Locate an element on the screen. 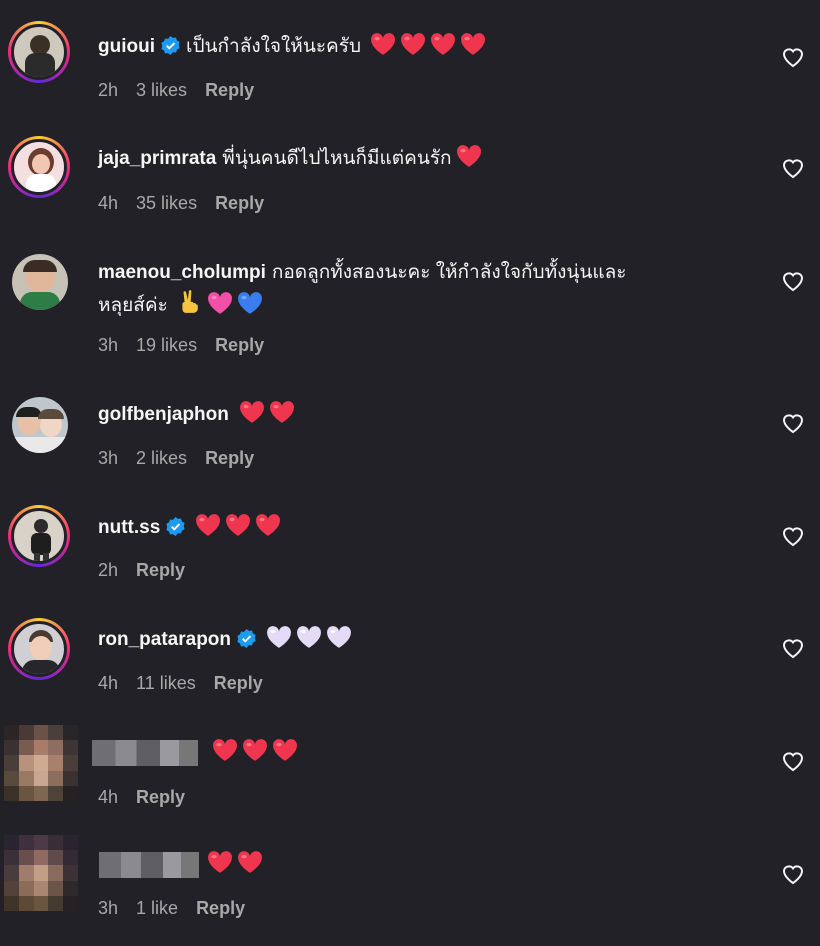  comment-text-line: nutt.ss is located at coordinates (419, 530).